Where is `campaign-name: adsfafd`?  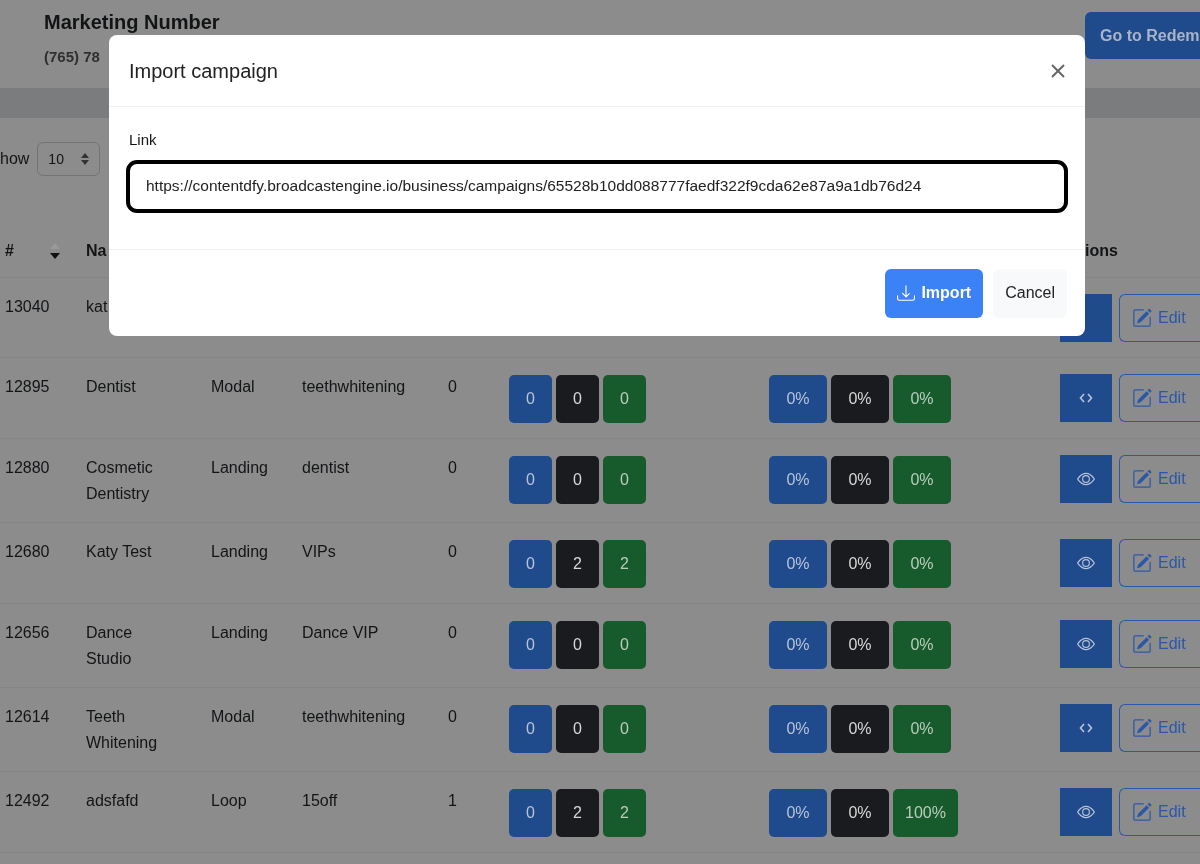 campaign-name: adsfafd is located at coordinates (112, 801).